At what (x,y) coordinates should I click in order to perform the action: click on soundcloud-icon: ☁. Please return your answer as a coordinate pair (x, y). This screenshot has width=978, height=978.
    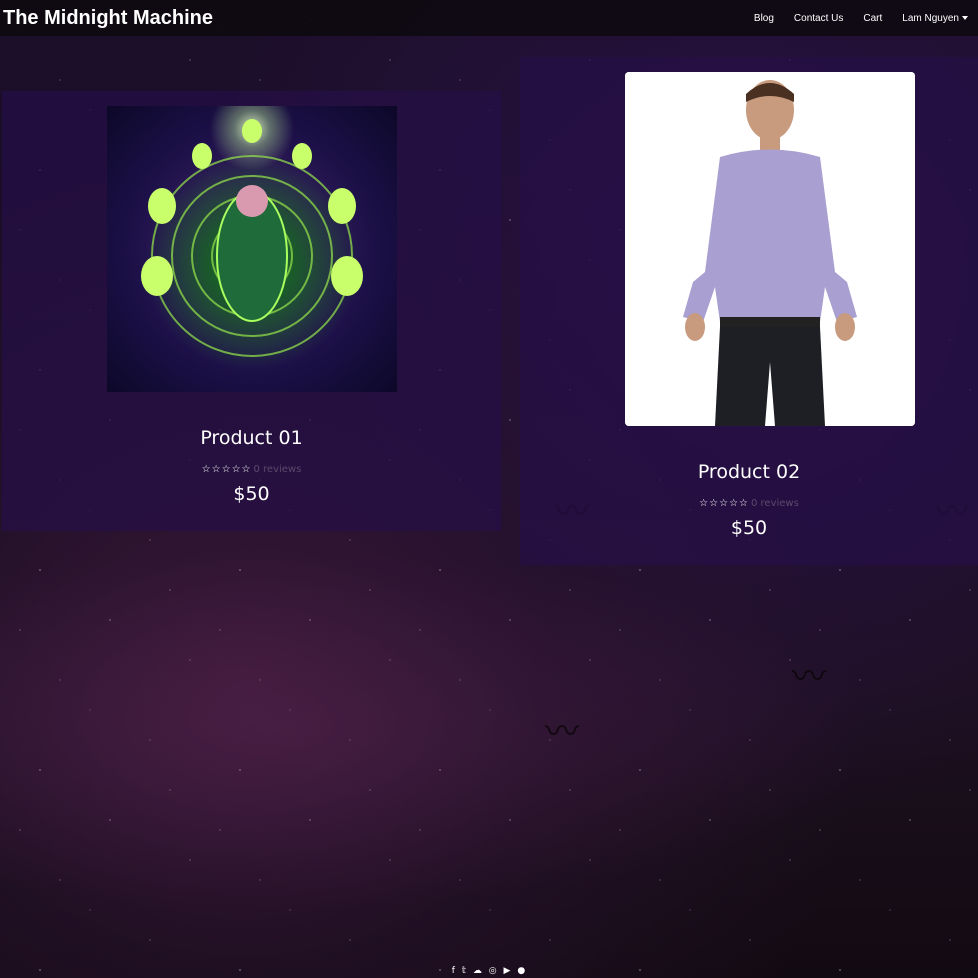
    Looking at the image, I should click on (478, 971).